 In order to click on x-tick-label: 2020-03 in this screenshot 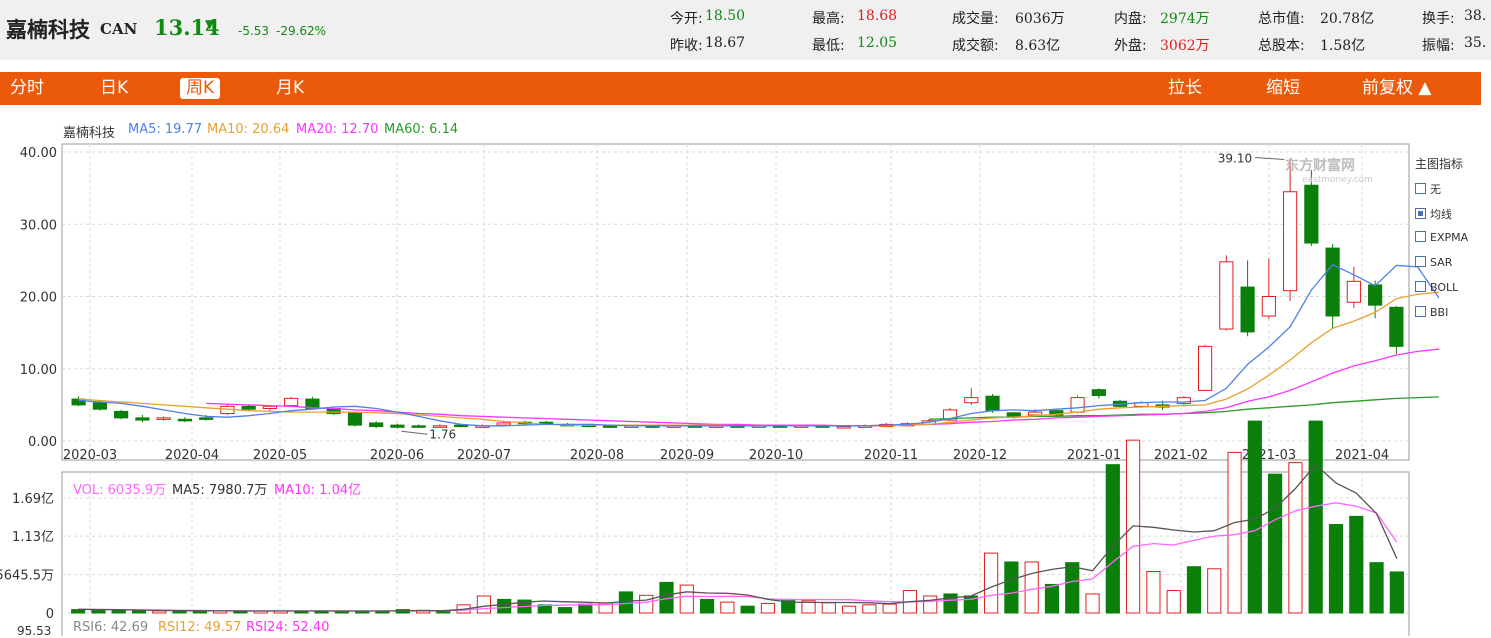, I will do `click(90, 455)`.